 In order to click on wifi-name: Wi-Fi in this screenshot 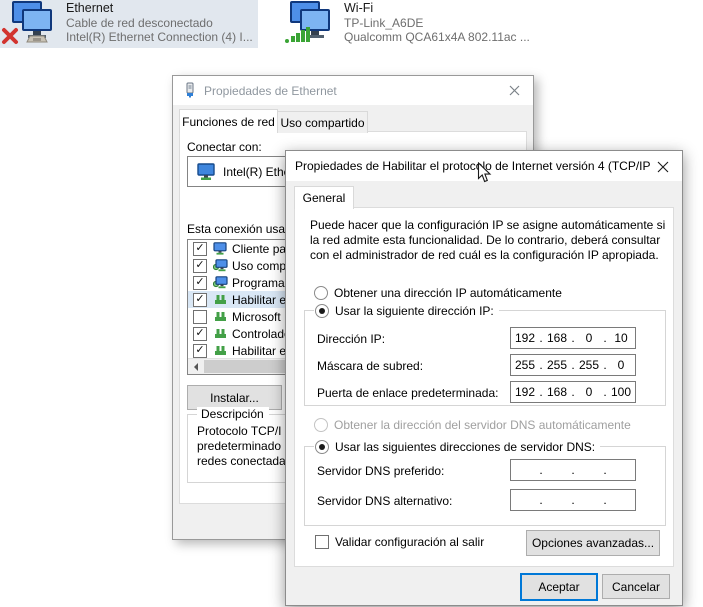, I will do `click(359, 8)`.